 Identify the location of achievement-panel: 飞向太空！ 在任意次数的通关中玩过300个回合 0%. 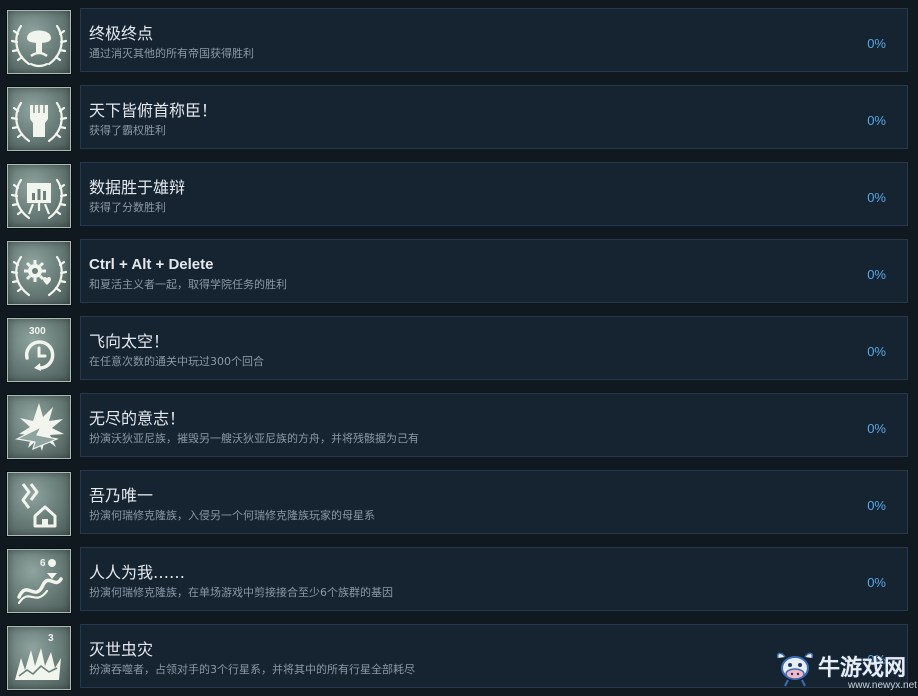
(494, 348).